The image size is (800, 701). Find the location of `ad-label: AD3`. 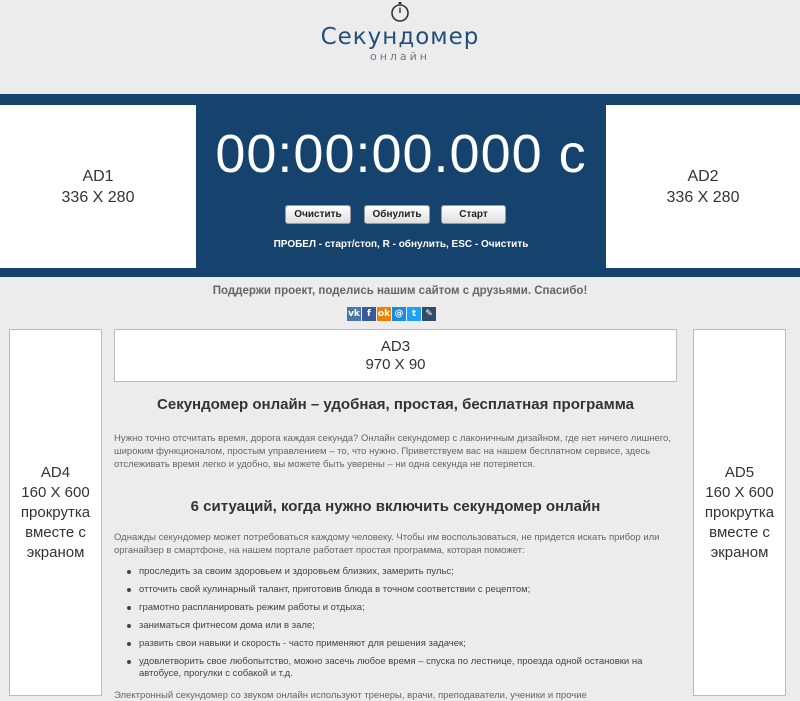

ad-label: AD3 is located at coordinates (395, 346).